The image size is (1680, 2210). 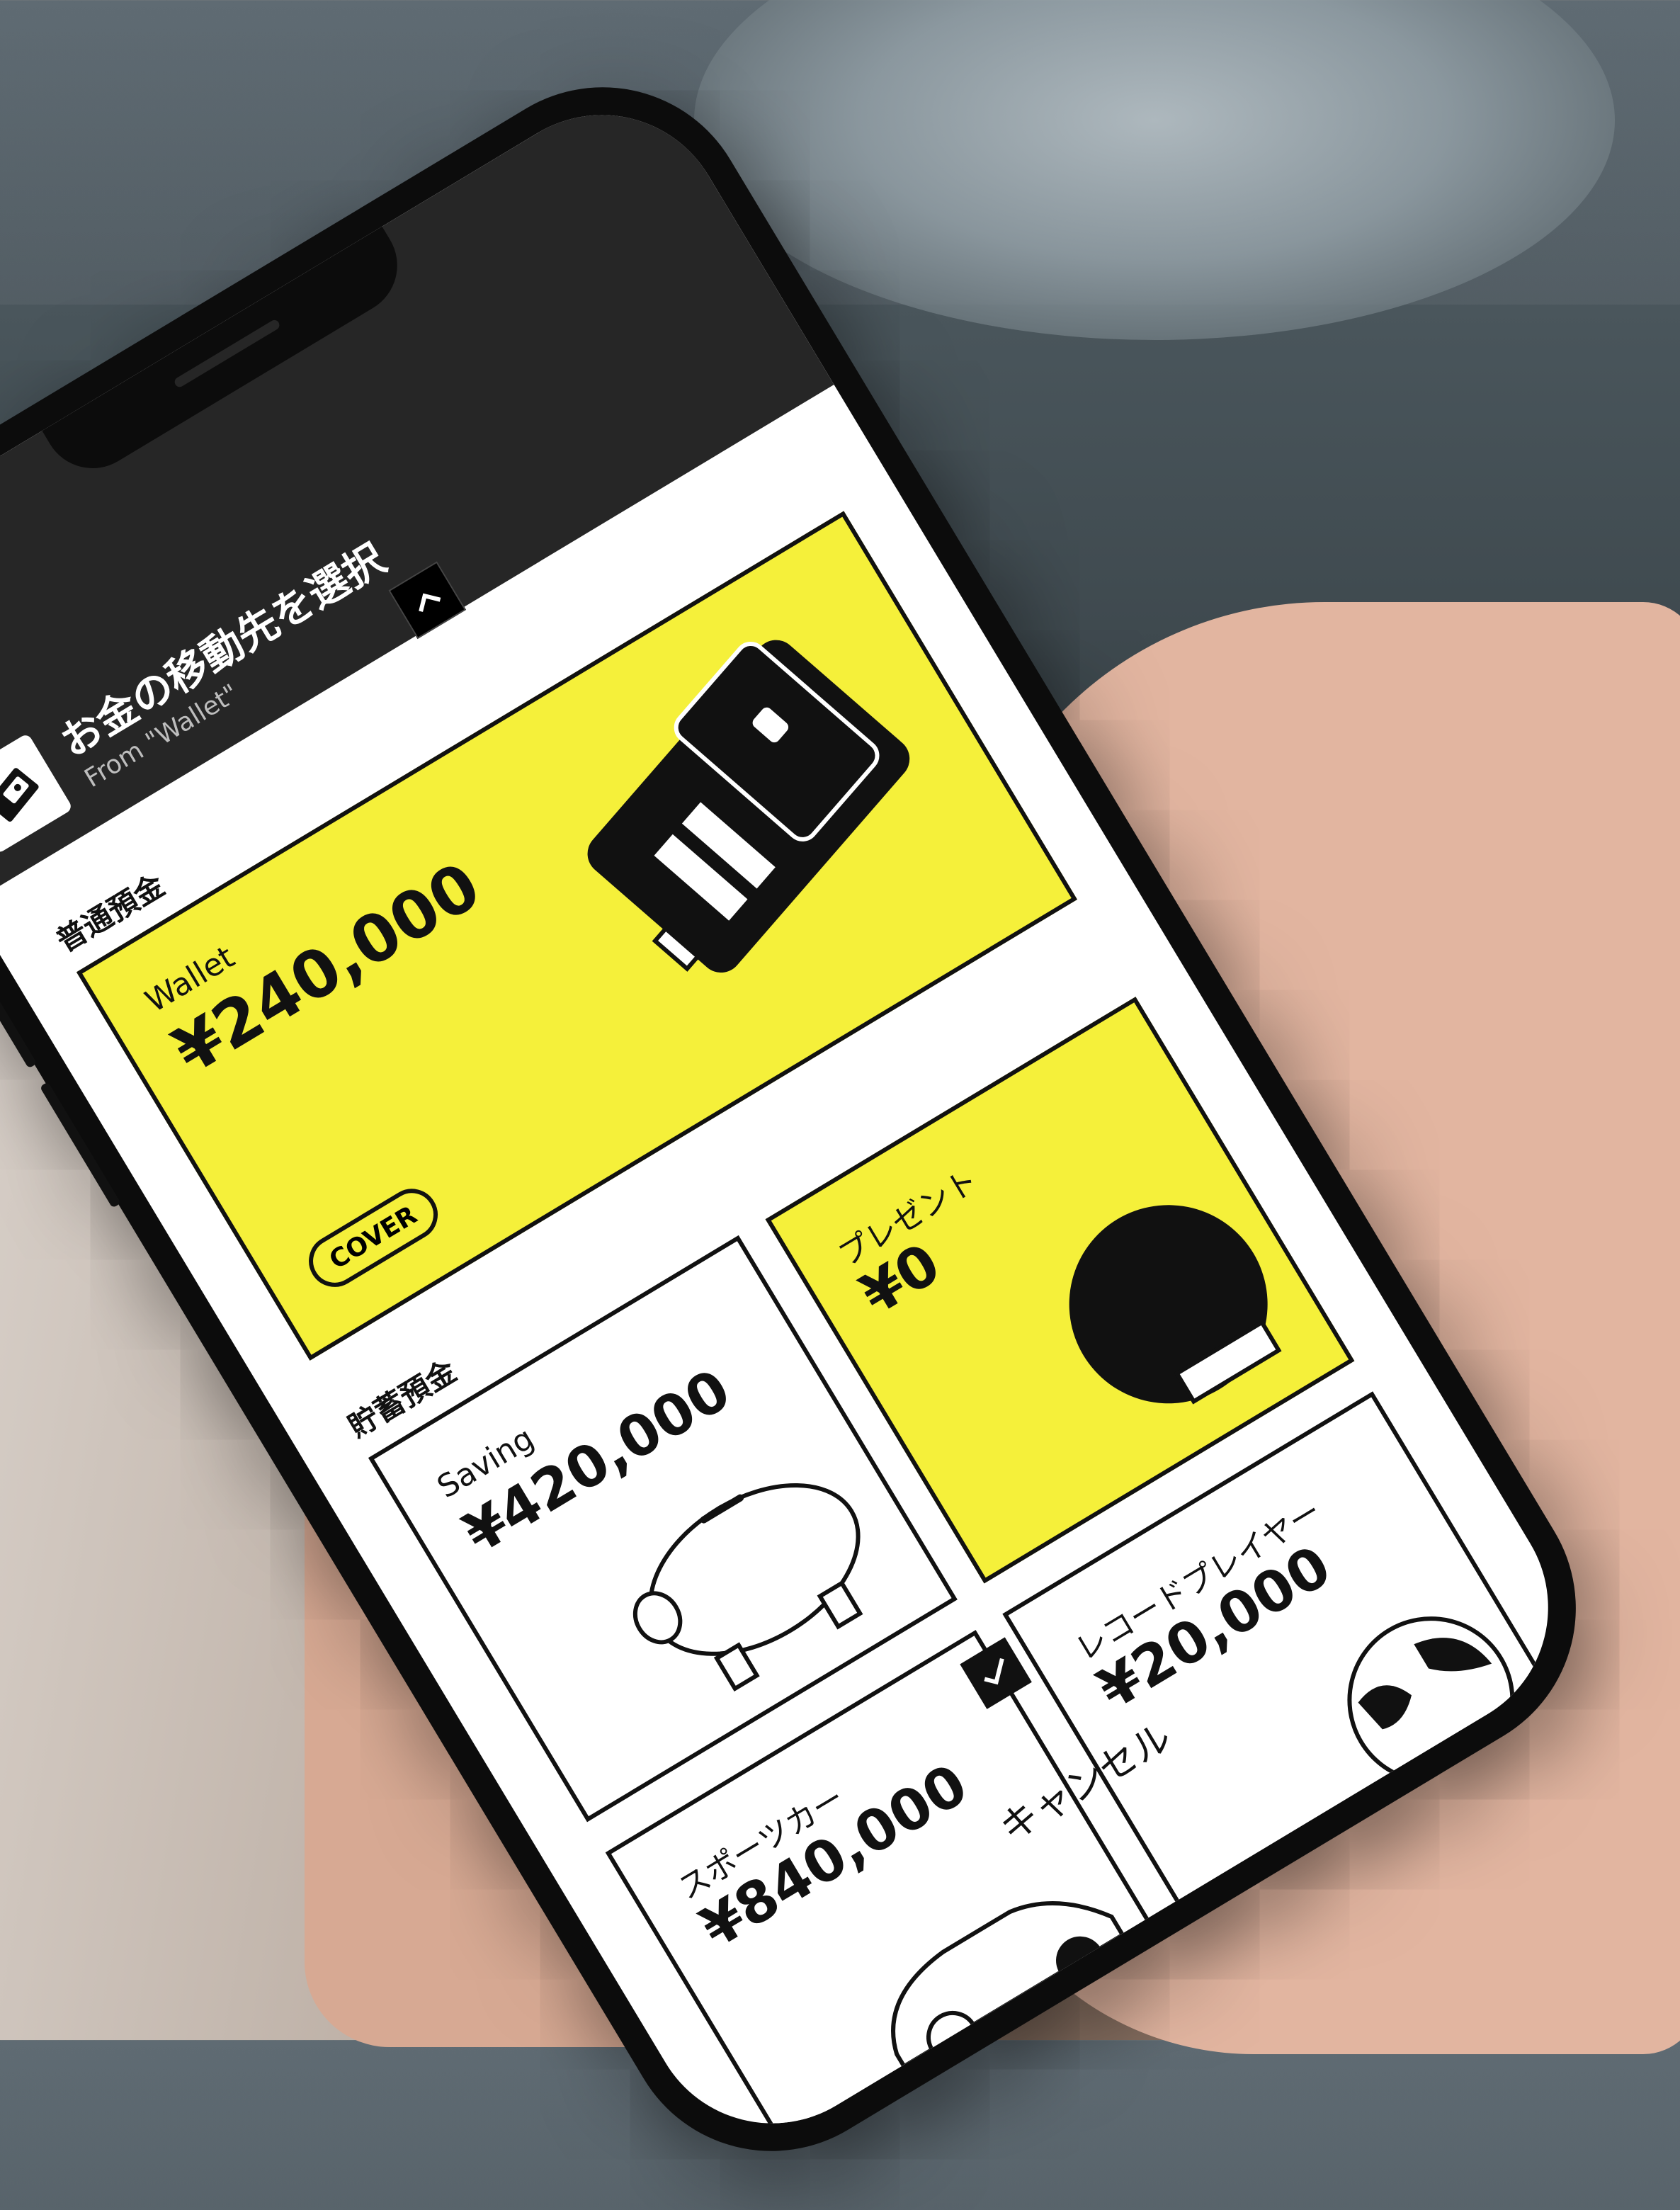 What do you see at coordinates (1154, 170) in the screenshot?
I see `background-glass` at bounding box center [1154, 170].